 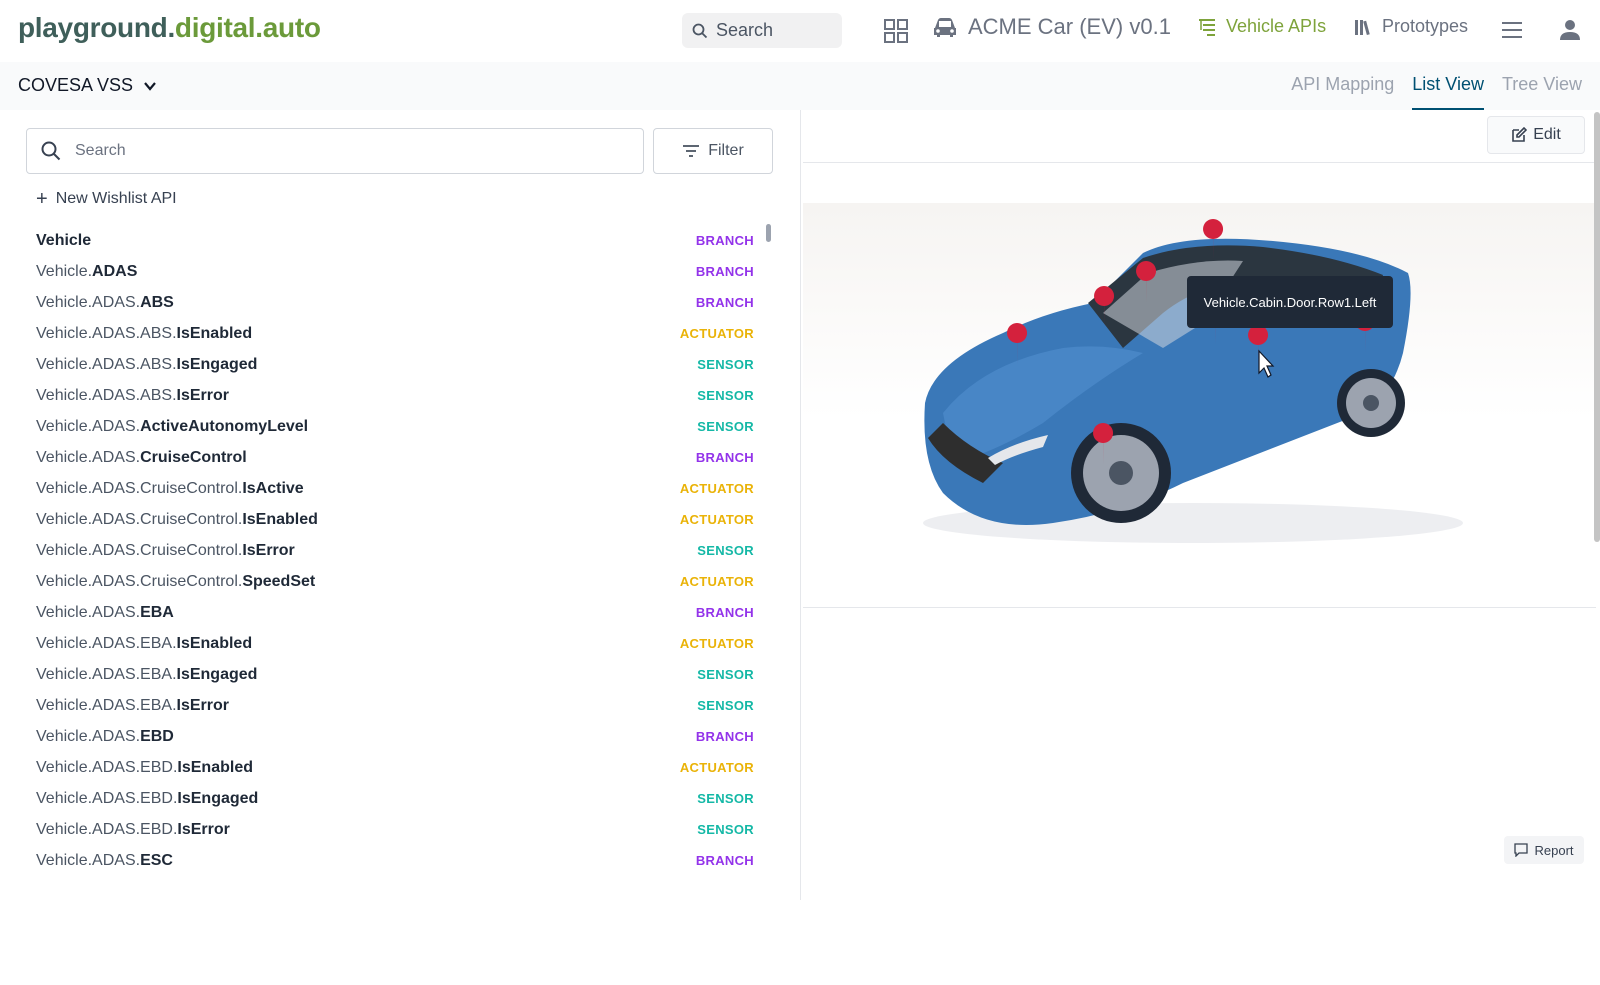 What do you see at coordinates (395, 302) in the screenshot?
I see `api-list-item: Vehicle.ADAS.ABS BRANCH` at bounding box center [395, 302].